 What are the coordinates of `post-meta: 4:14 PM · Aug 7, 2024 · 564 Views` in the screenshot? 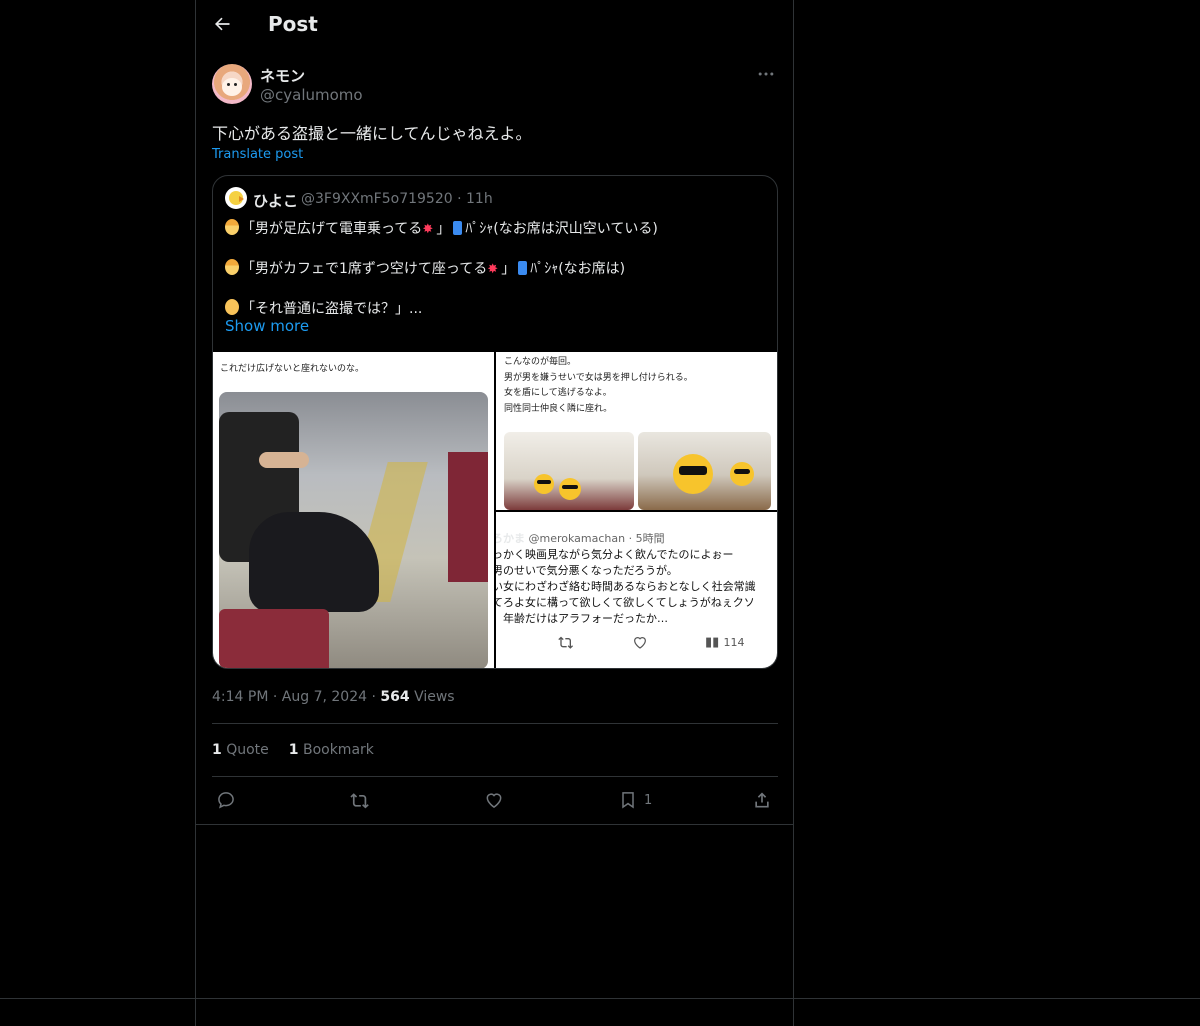 It's located at (333, 697).